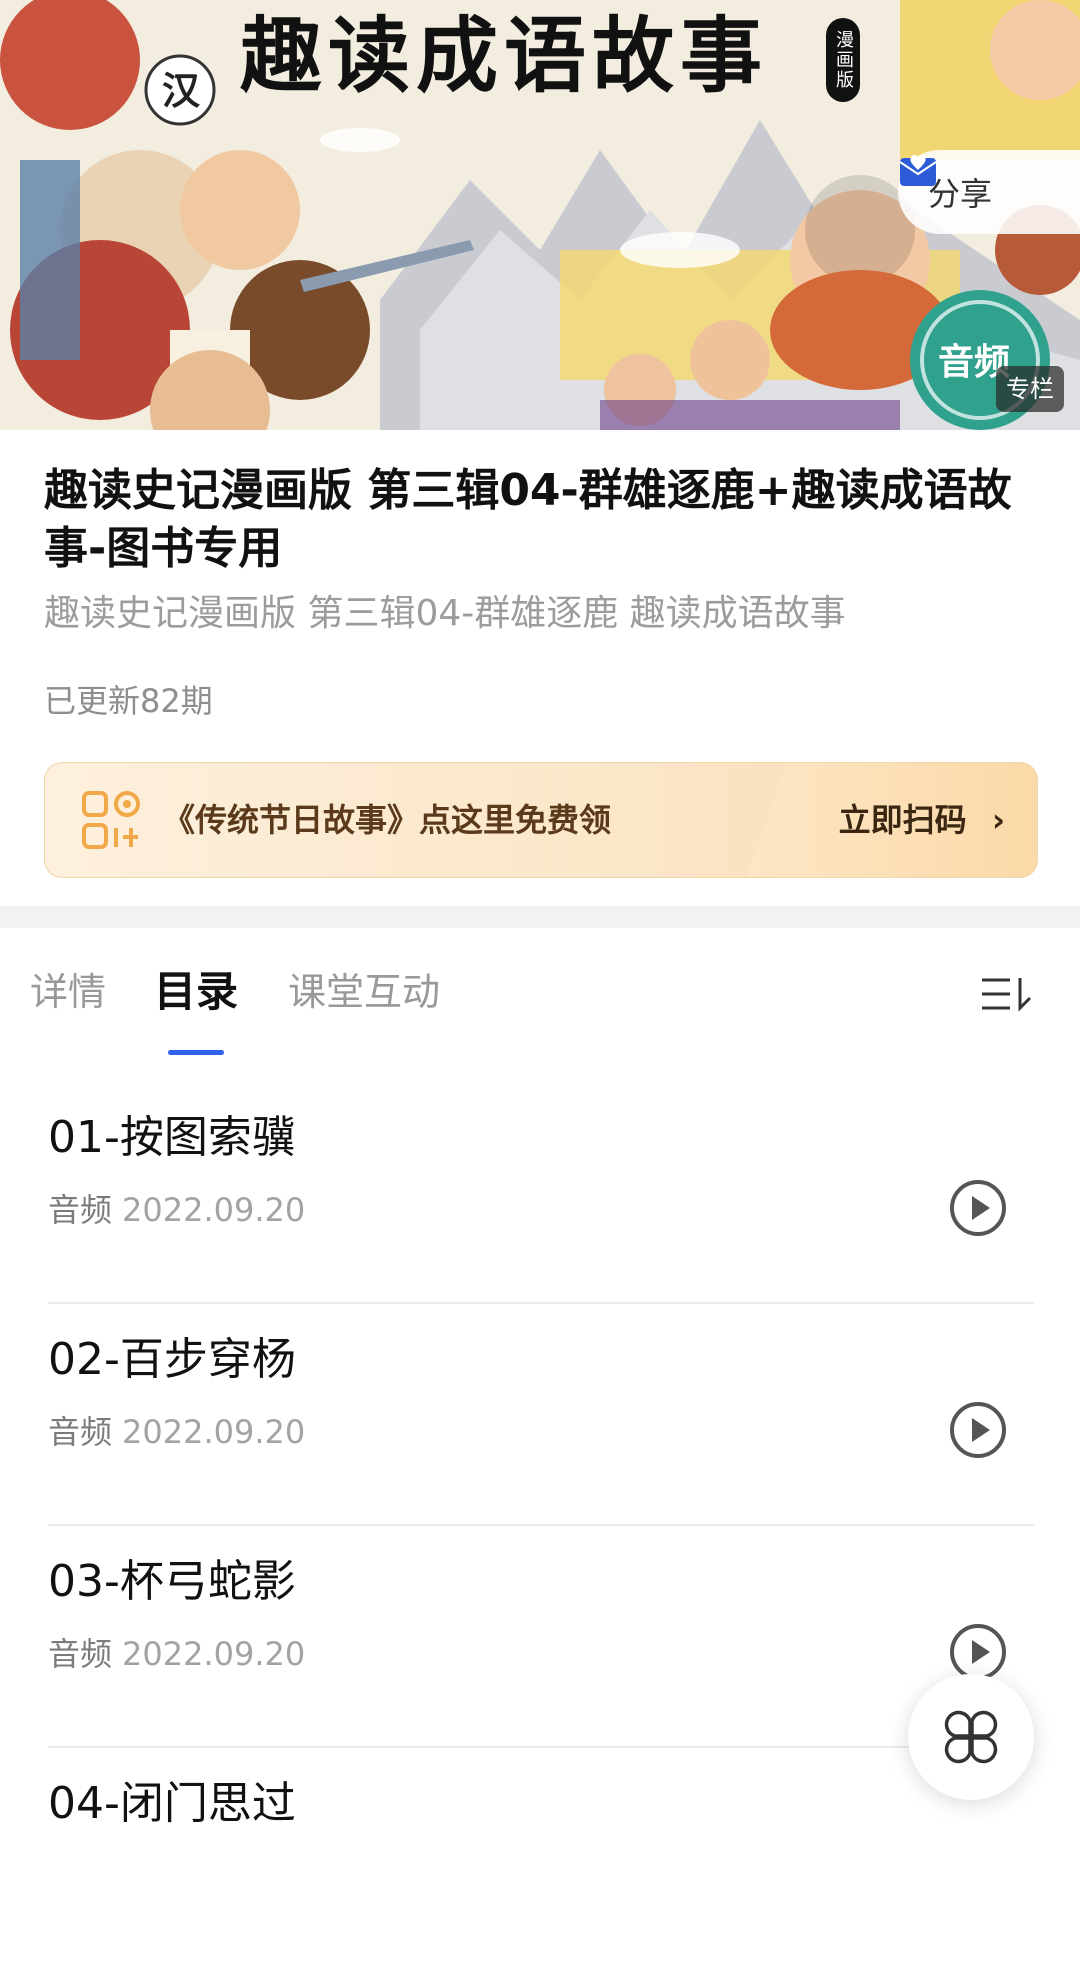 The height and width of the screenshot is (1970, 1080). What do you see at coordinates (540, 1859) in the screenshot?
I see `episode-row: 04-闭门思过` at bounding box center [540, 1859].